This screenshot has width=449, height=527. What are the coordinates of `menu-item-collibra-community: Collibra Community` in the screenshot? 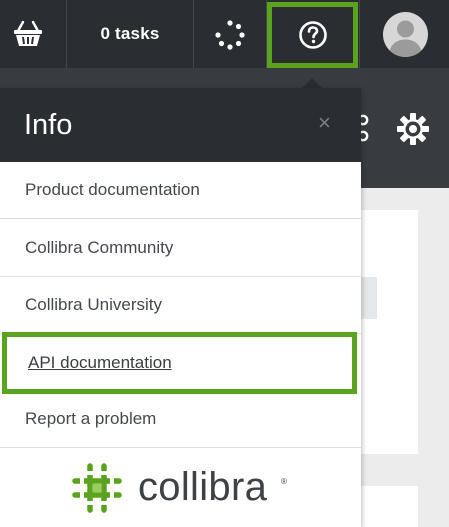 It's located at (180, 248).